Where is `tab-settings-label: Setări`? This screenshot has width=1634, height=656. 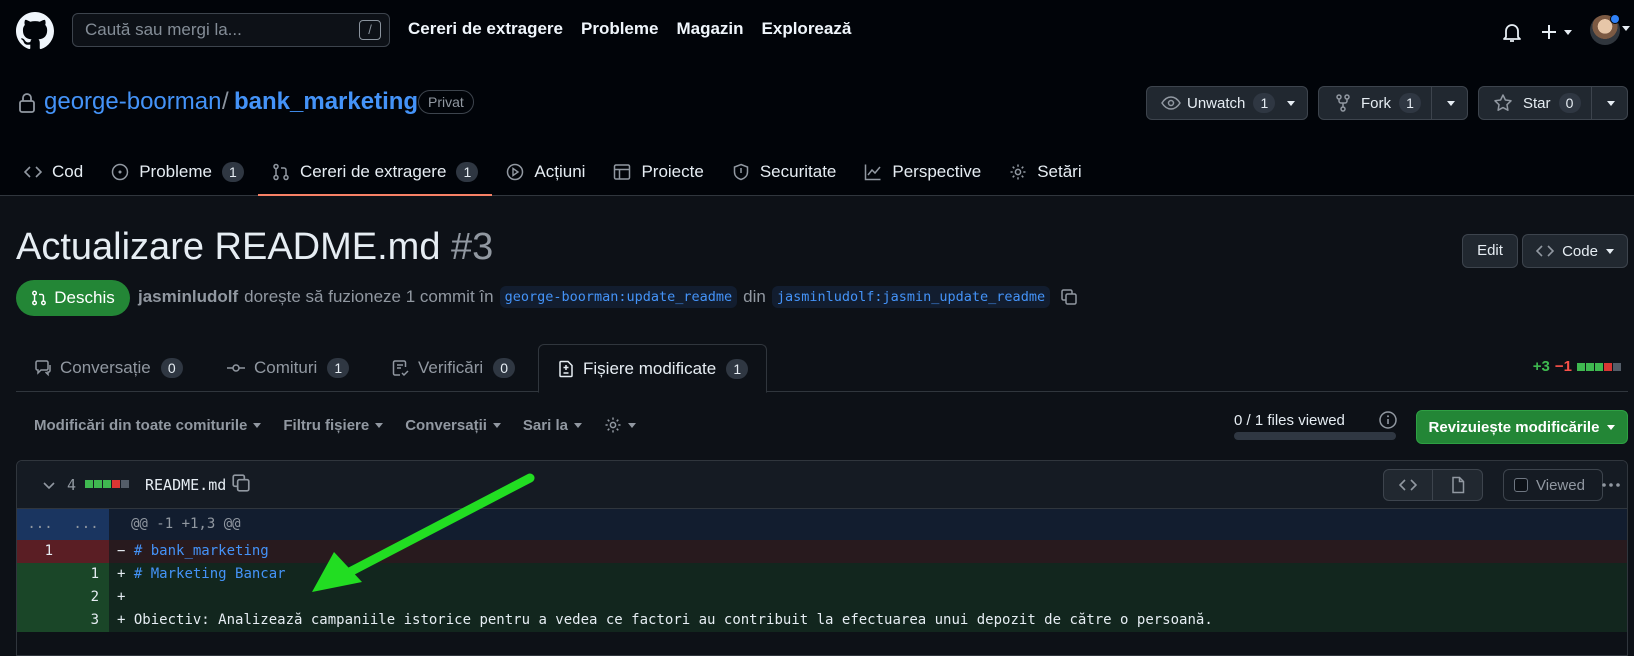 tab-settings-label: Setări is located at coordinates (1059, 171).